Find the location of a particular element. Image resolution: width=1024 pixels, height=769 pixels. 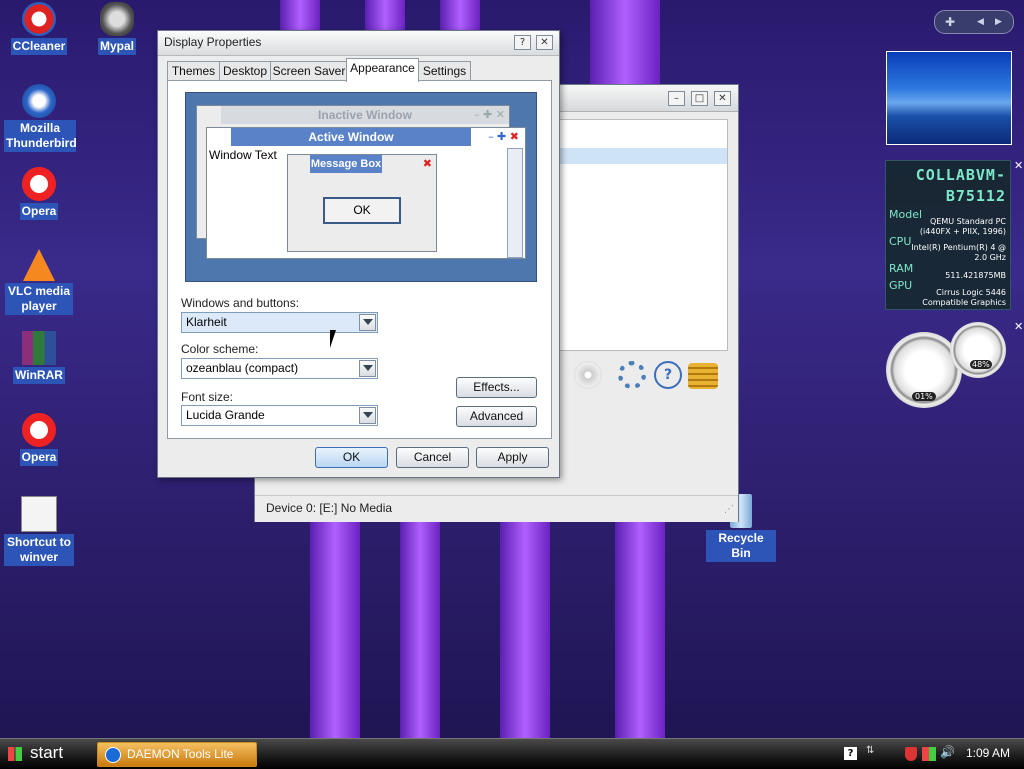

font-size-select: Lucida Grande is located at coordinates (279, 415).